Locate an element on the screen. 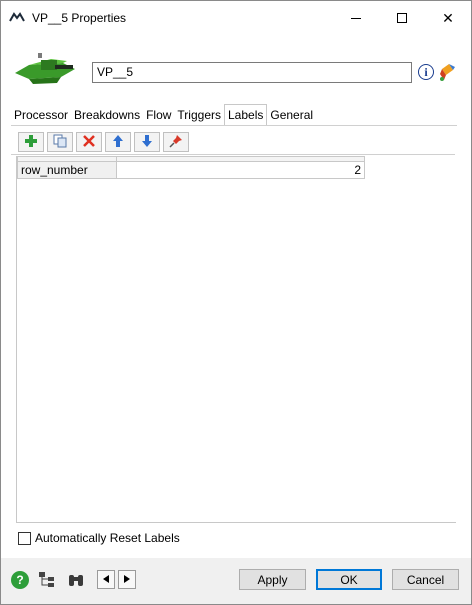 This screenshot has width=472, height=605. pin-button is located at coordinates (176, 142).